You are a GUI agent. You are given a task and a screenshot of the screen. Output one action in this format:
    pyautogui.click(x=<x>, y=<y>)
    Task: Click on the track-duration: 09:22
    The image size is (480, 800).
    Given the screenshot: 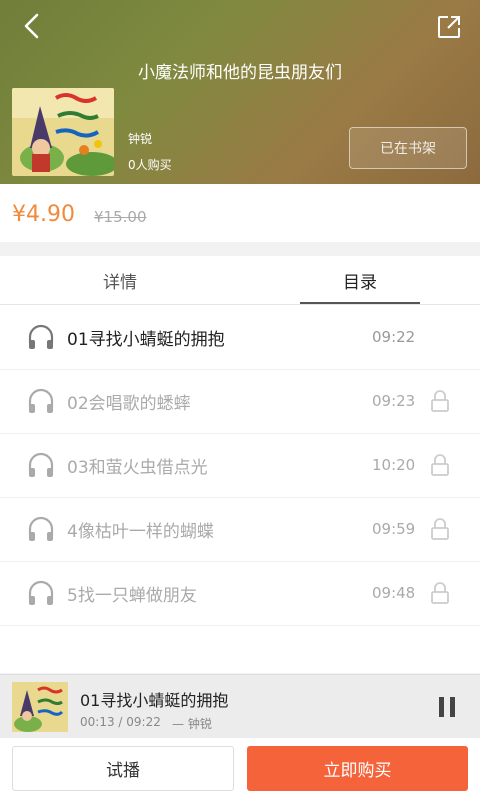 What is the action you would take?
    pyautogui.click(x=394, y=337)
    